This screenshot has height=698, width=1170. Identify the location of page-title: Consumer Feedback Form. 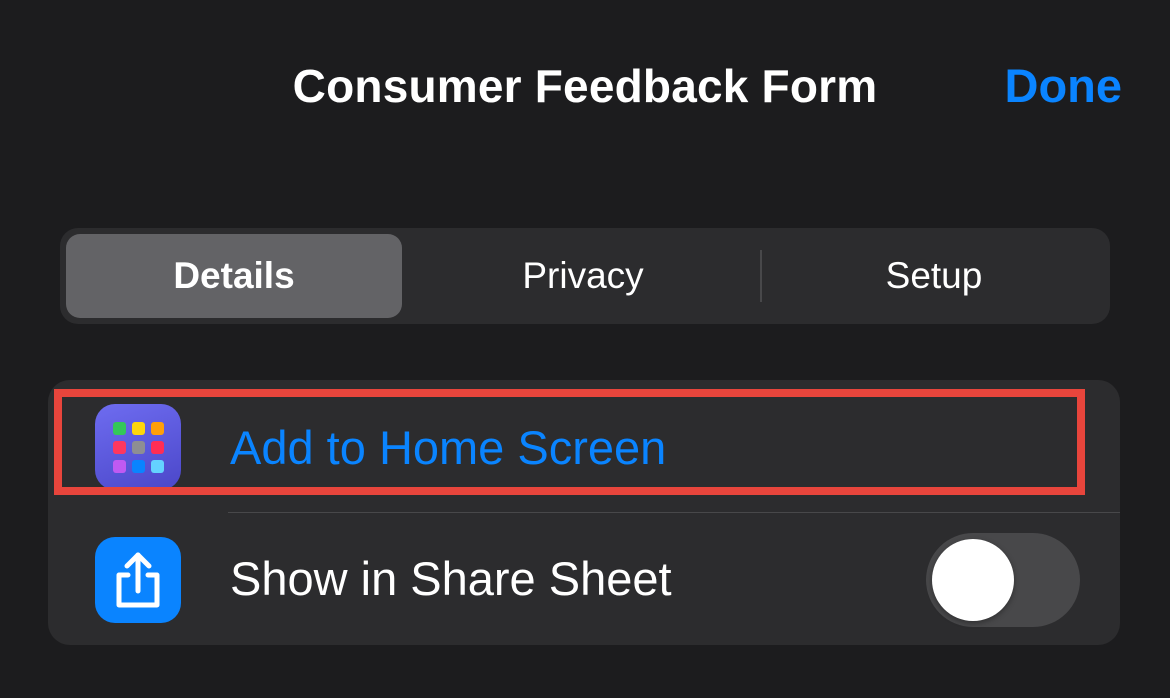
(585, 86).